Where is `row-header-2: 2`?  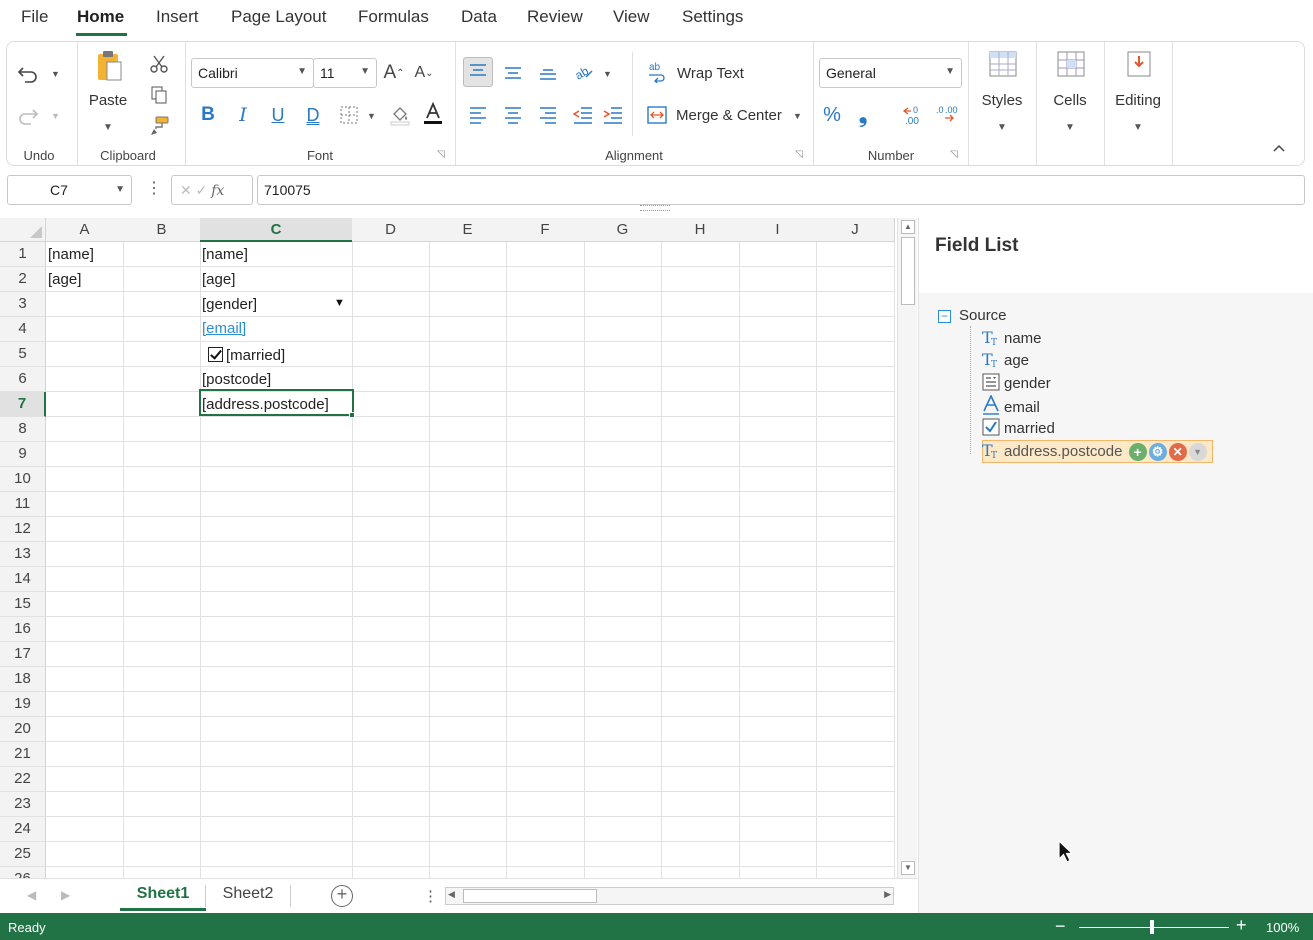 row-header-2: 2 is located at coordinates (23, 279).